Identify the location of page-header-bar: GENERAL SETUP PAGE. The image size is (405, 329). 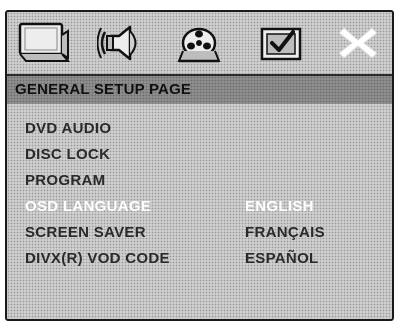
(199, 89).